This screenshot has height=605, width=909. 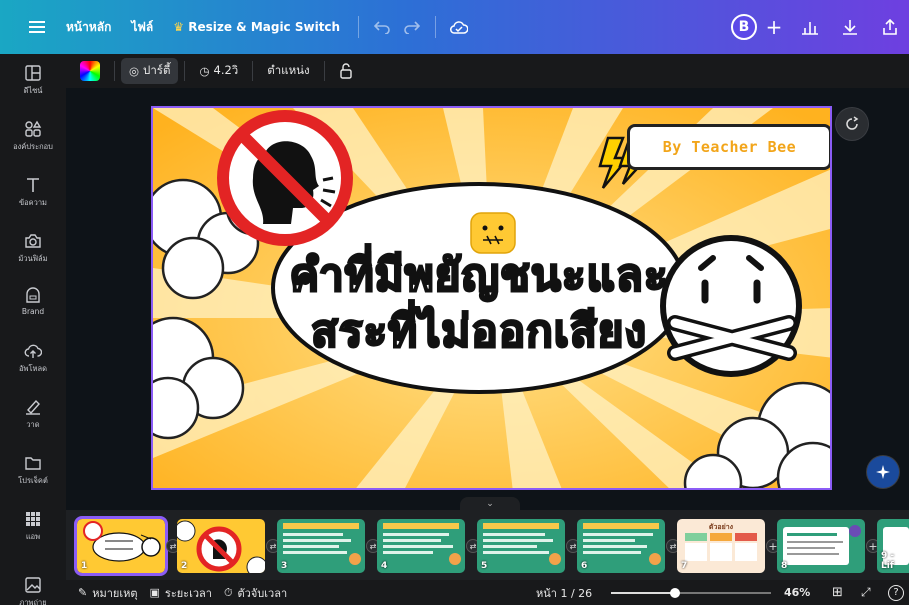 What do you see at coordinates (728, 147) in the screenshot?
I see `teacher-label: By Teacher Bee` at bounding box center [728, 147].